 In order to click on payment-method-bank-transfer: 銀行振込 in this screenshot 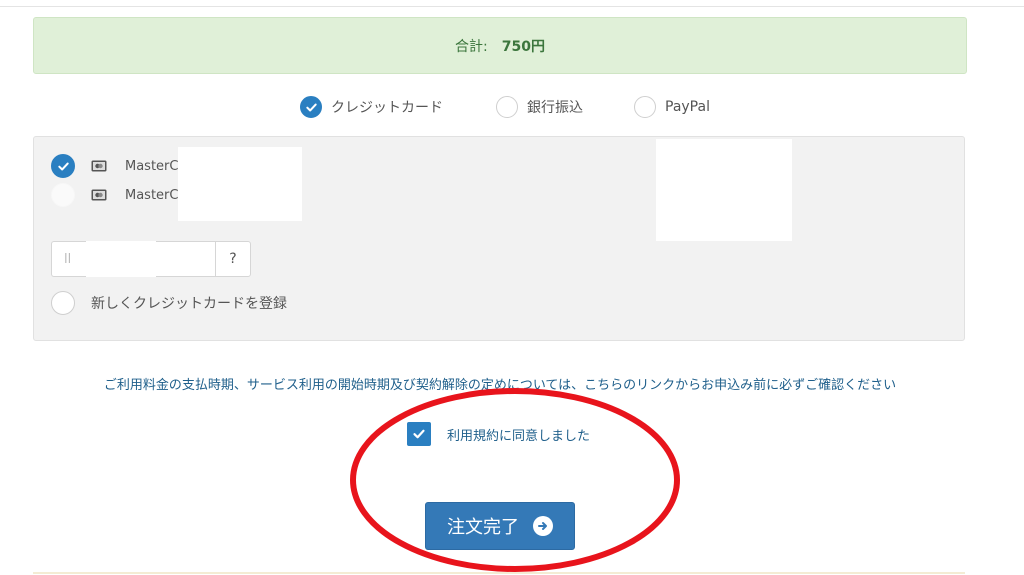, I will do `click(539, 107)`.